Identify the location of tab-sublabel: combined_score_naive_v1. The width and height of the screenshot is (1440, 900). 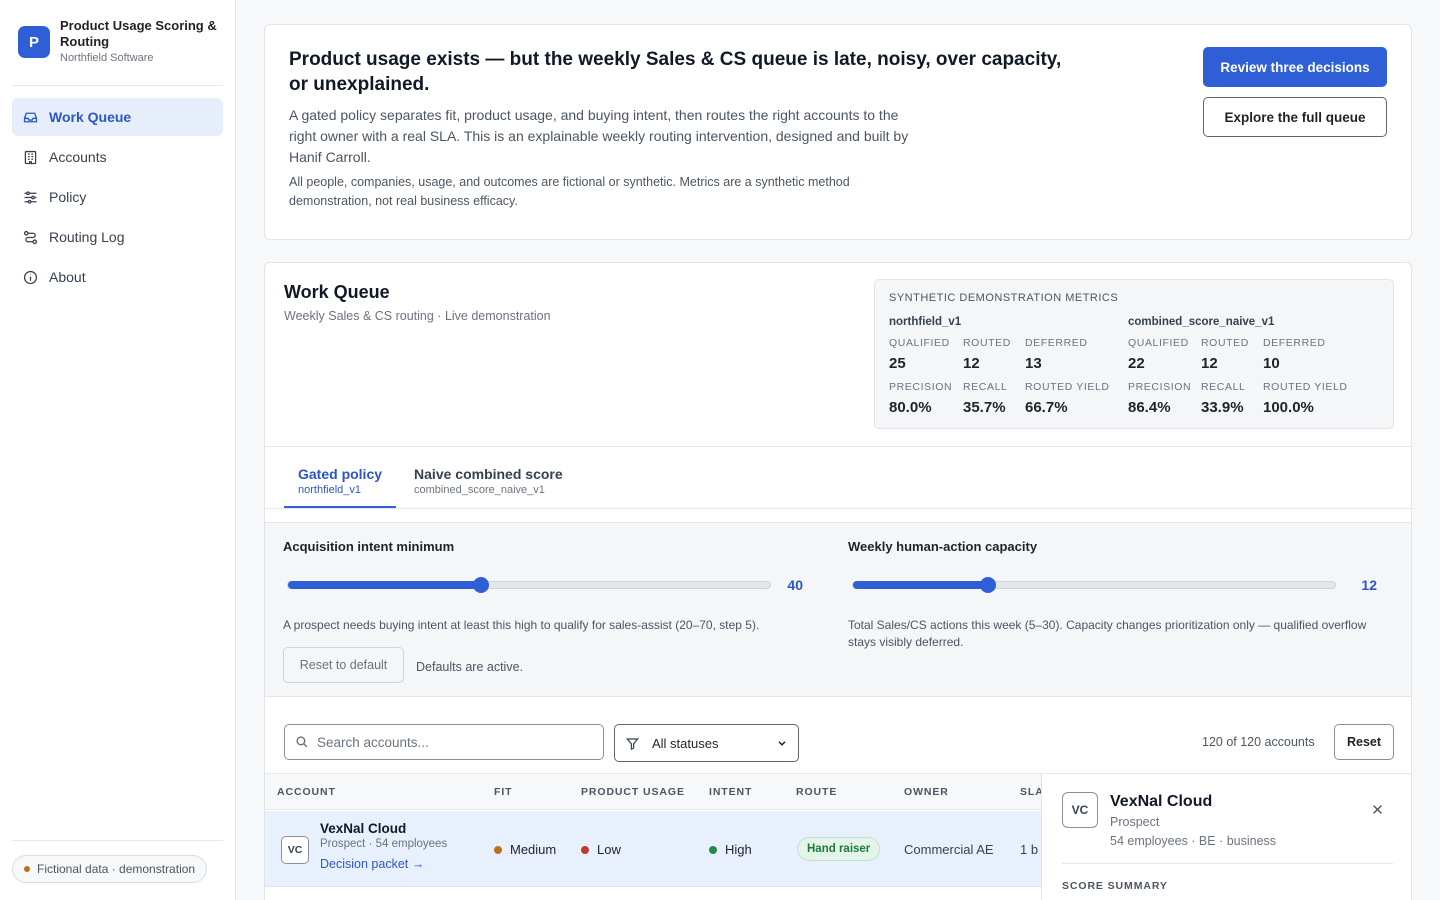
(479, 490).